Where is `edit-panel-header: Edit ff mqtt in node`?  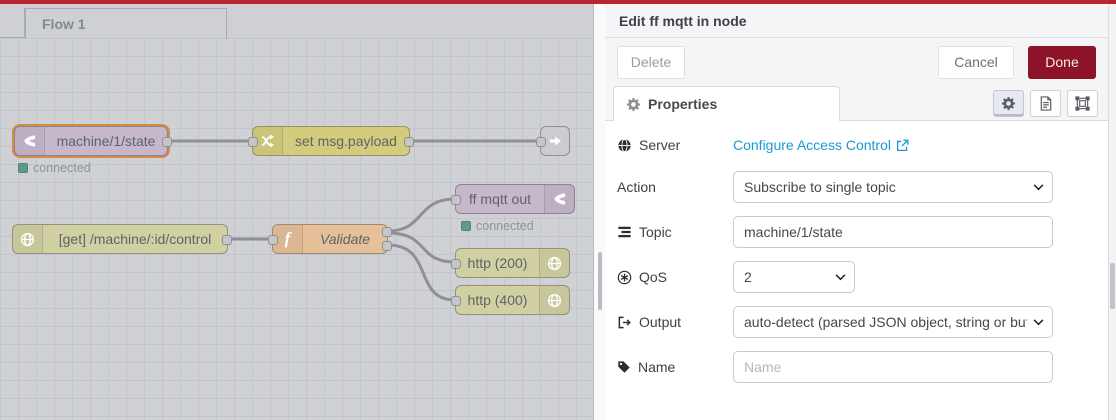
edit-panel-header: Edit ff mqtt in node is located at coordinates (856, 21).